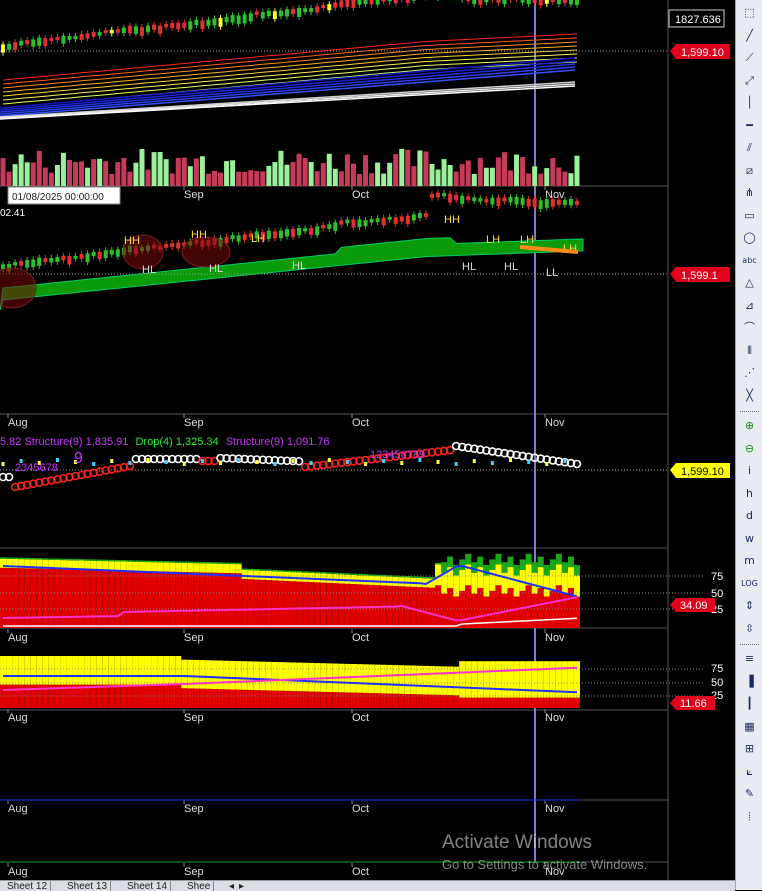  What do you see at coordinates (749, 126) in the screenshot?
I see `horizontal-line-icon: ━` at bounding box center [749, 126].